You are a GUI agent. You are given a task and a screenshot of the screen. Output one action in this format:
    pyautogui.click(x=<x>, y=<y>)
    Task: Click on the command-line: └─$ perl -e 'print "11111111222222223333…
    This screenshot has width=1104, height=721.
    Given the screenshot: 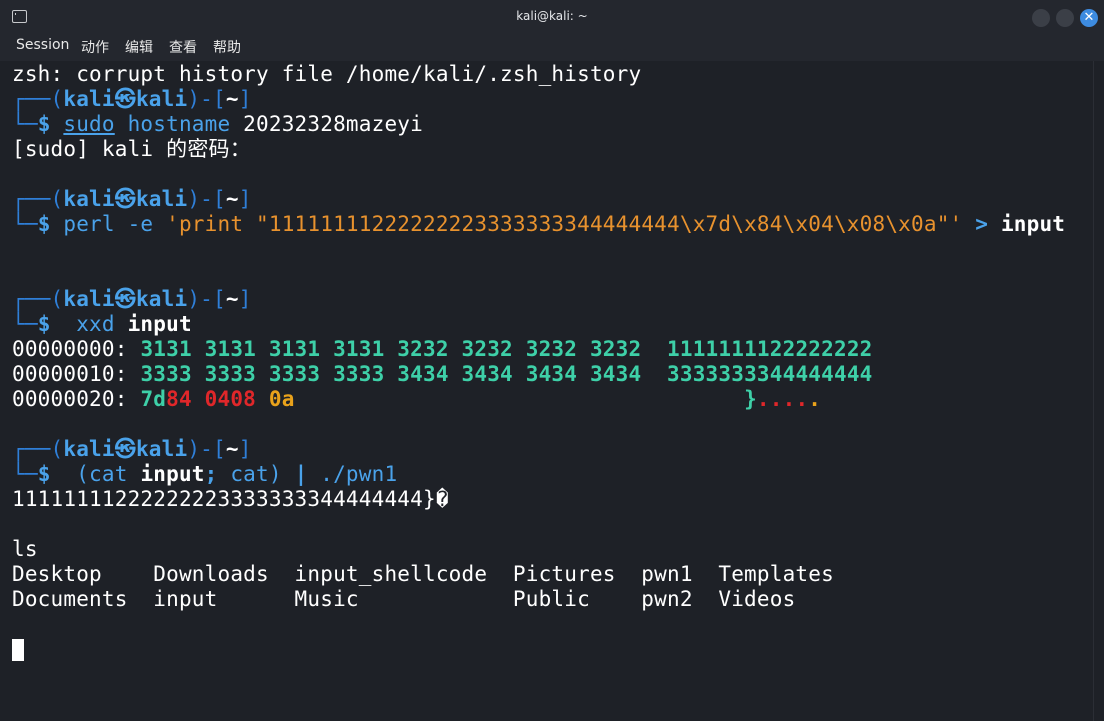 What is the action you would take?
    pyautogui.click(x=539, y=224)
    